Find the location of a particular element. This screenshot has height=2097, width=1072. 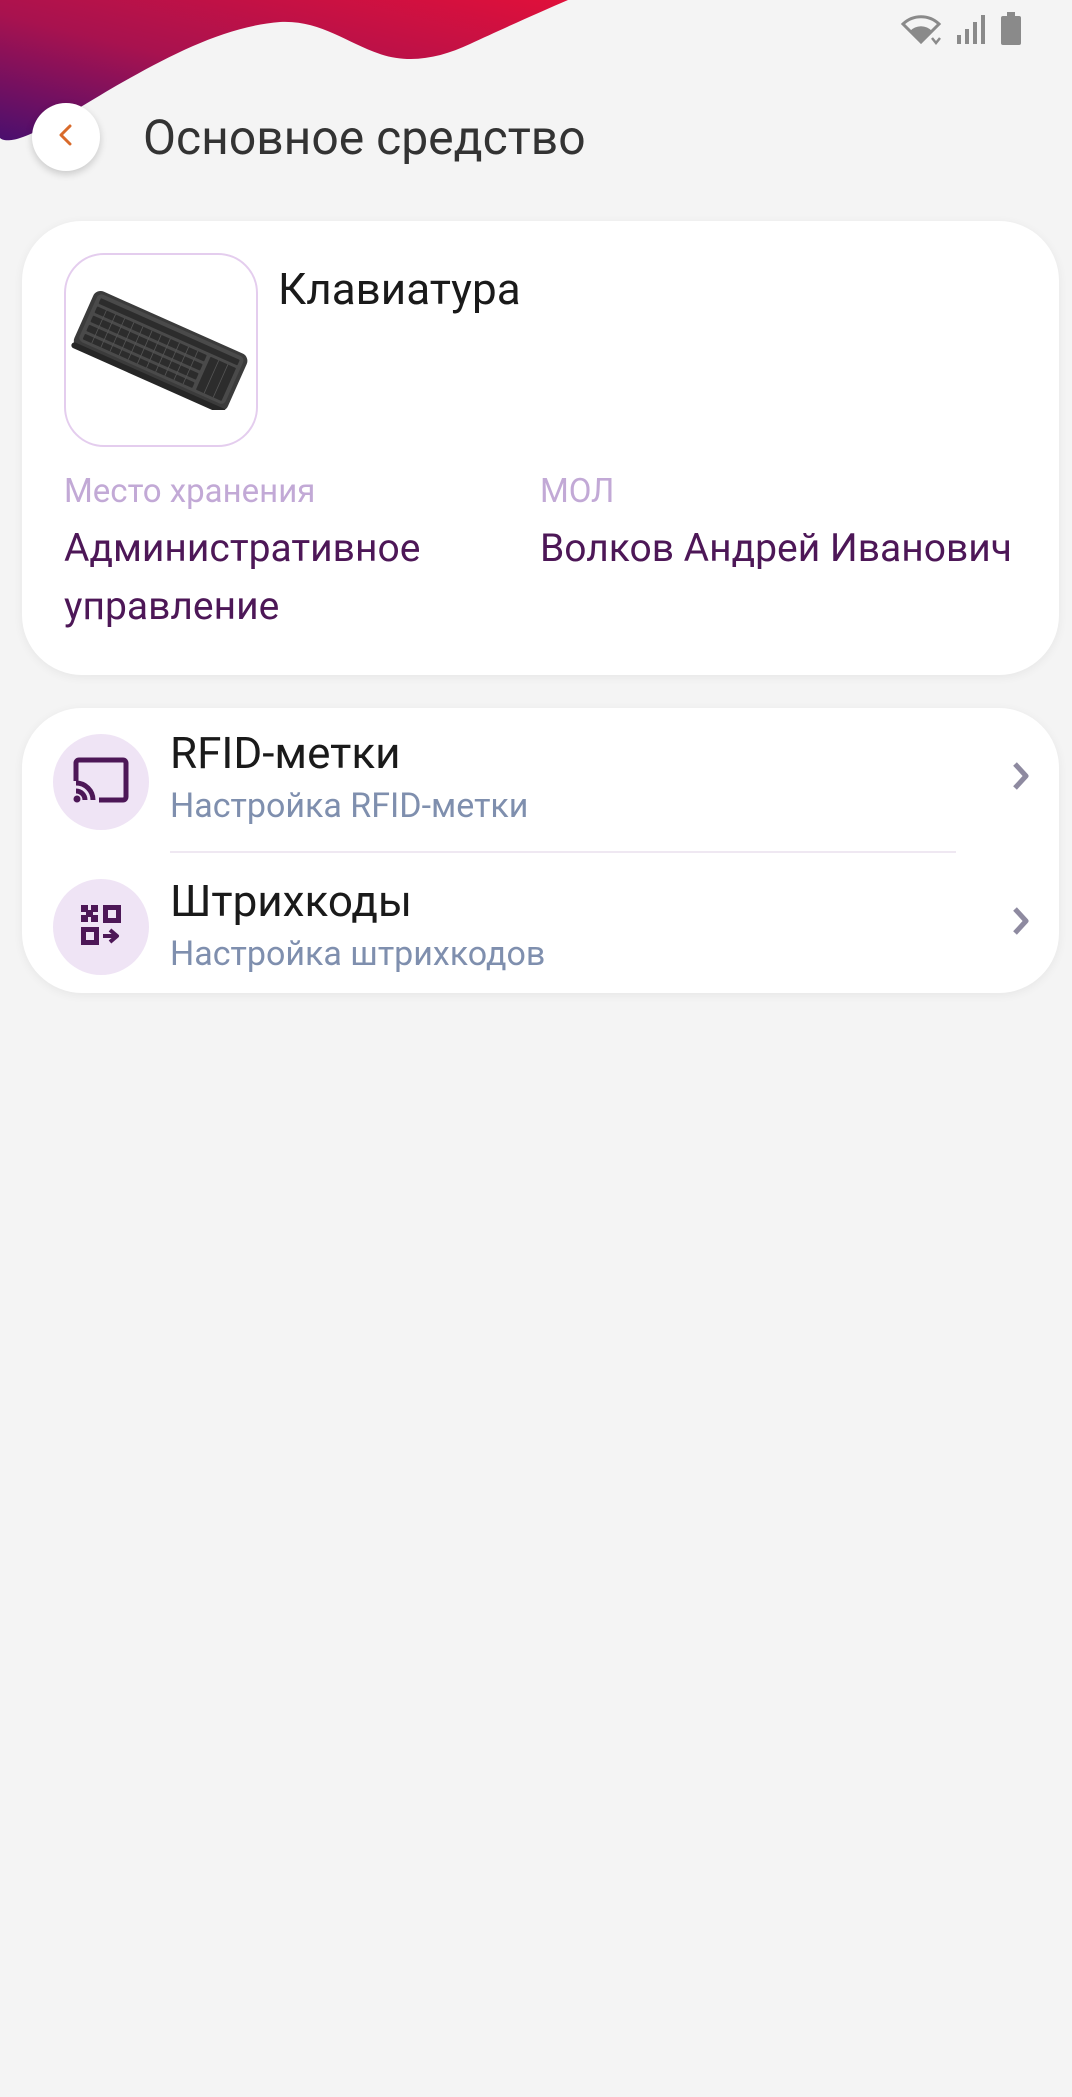

wifi-icon is located at coordinates (921, 29).